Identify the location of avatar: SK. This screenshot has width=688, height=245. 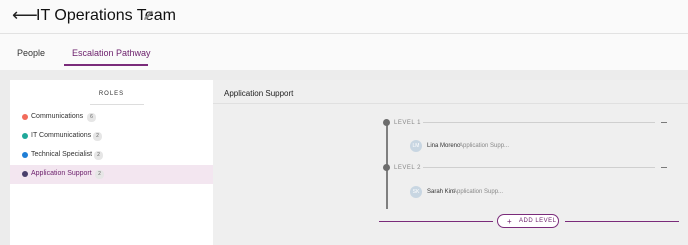
(416, 192).